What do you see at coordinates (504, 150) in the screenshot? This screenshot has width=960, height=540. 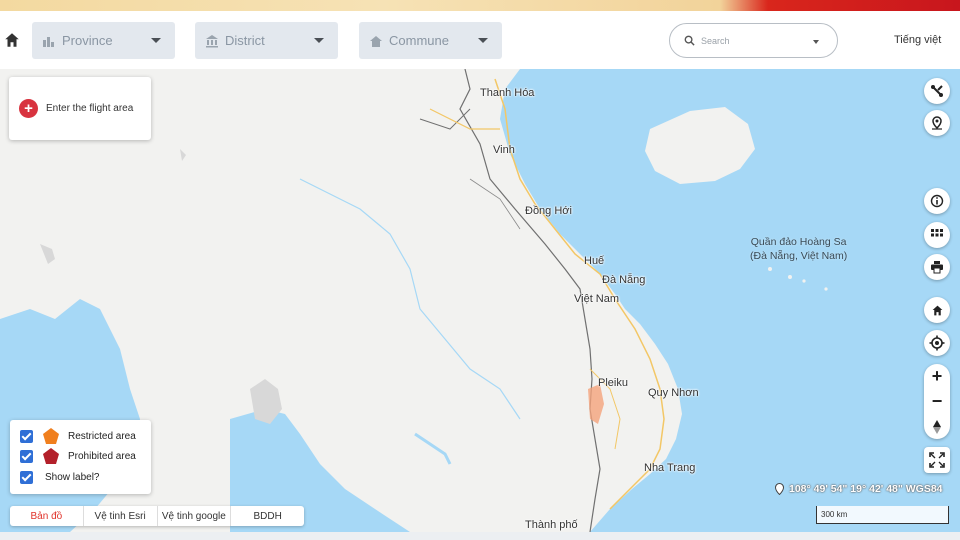 I see `place-vinh: Vinh` at bounding box center [504, 150].